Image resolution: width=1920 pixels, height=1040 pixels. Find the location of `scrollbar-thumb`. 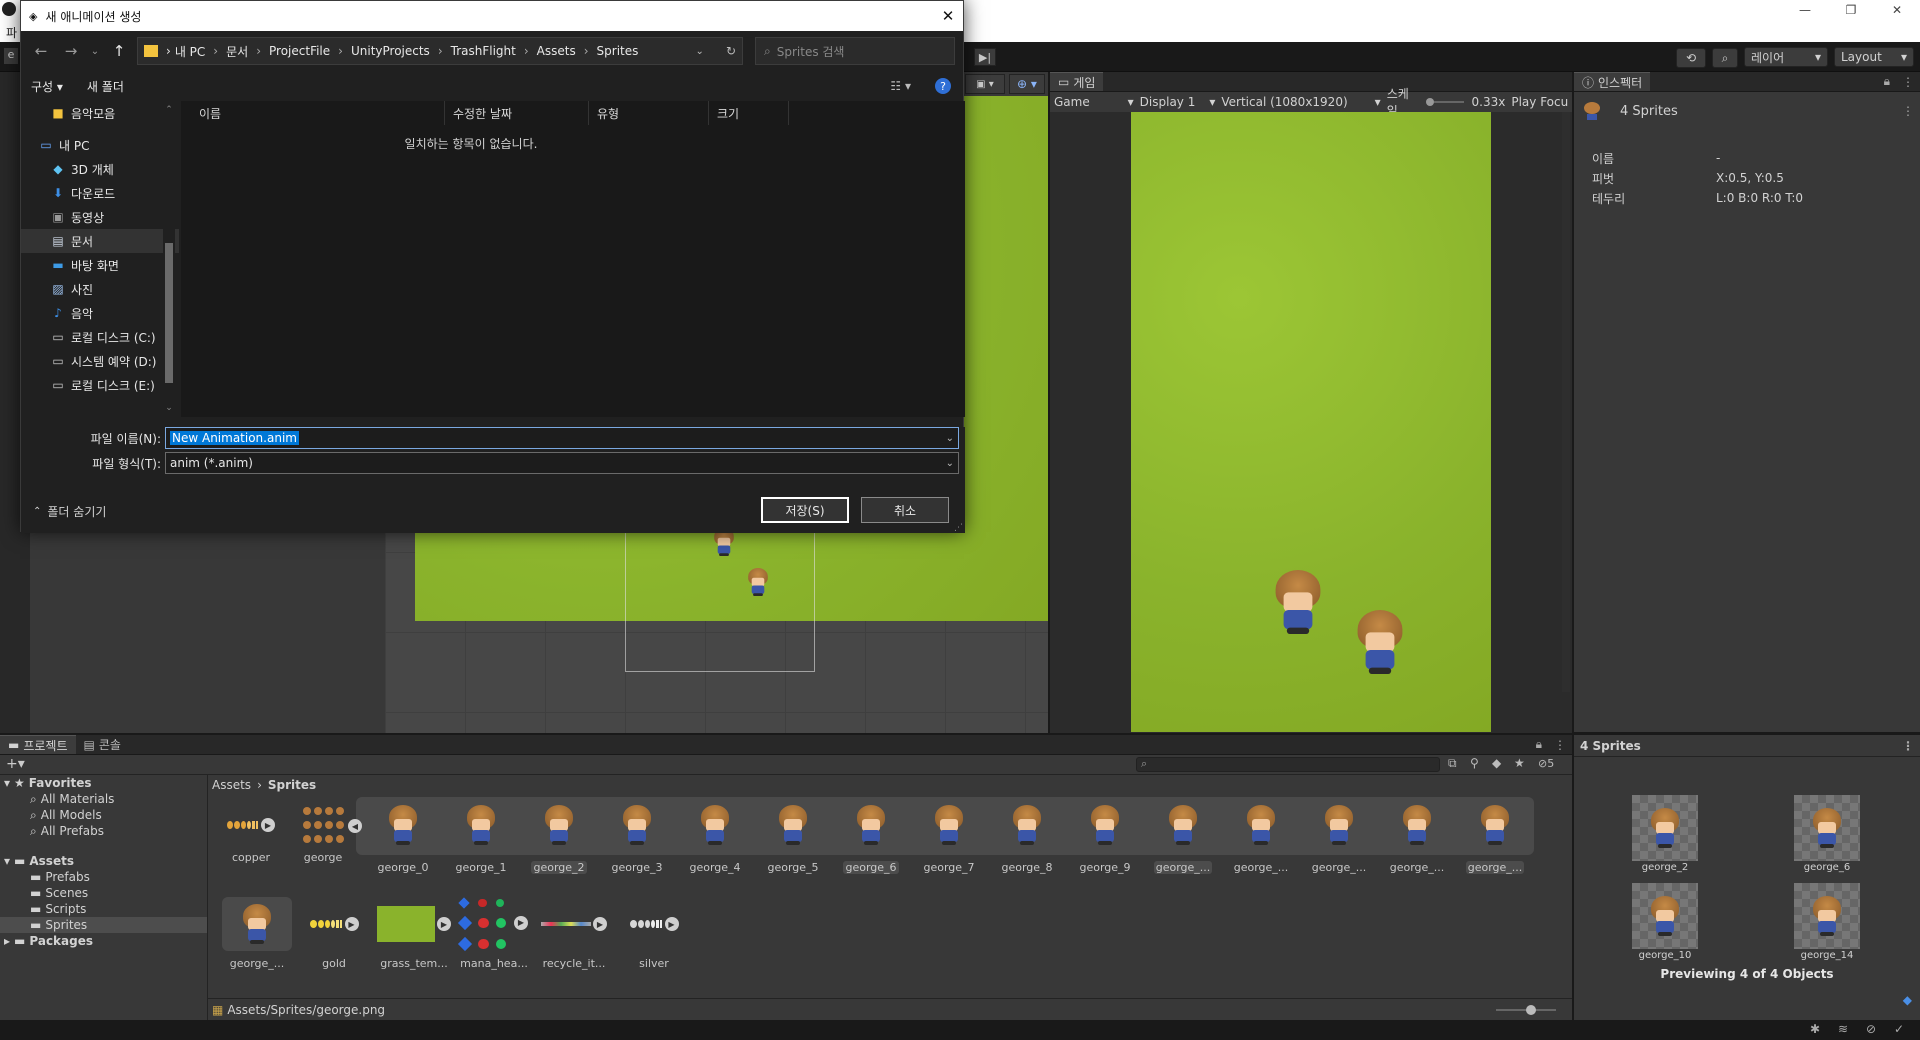

scrollbar-thumb is located at coordinates (169, 313).